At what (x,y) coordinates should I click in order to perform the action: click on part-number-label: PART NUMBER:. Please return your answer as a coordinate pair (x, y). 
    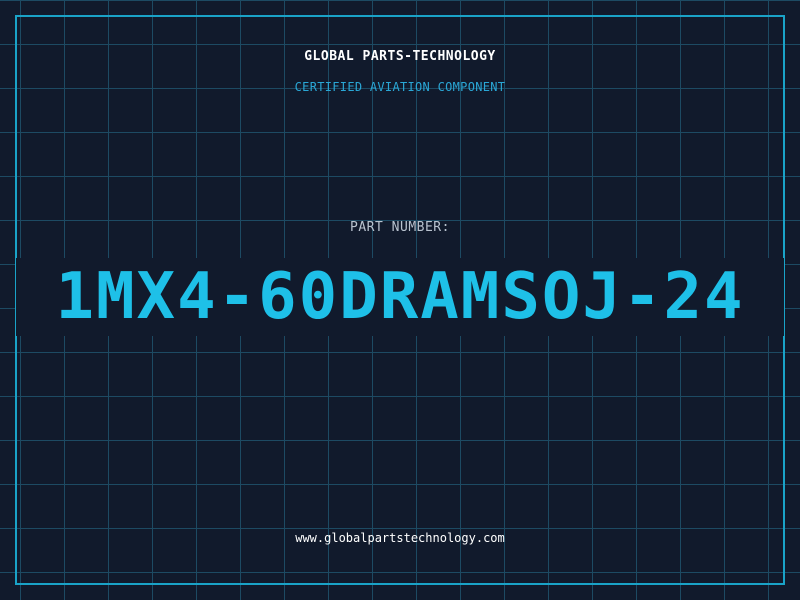
    Looking at the image, I should click on (400, 227).